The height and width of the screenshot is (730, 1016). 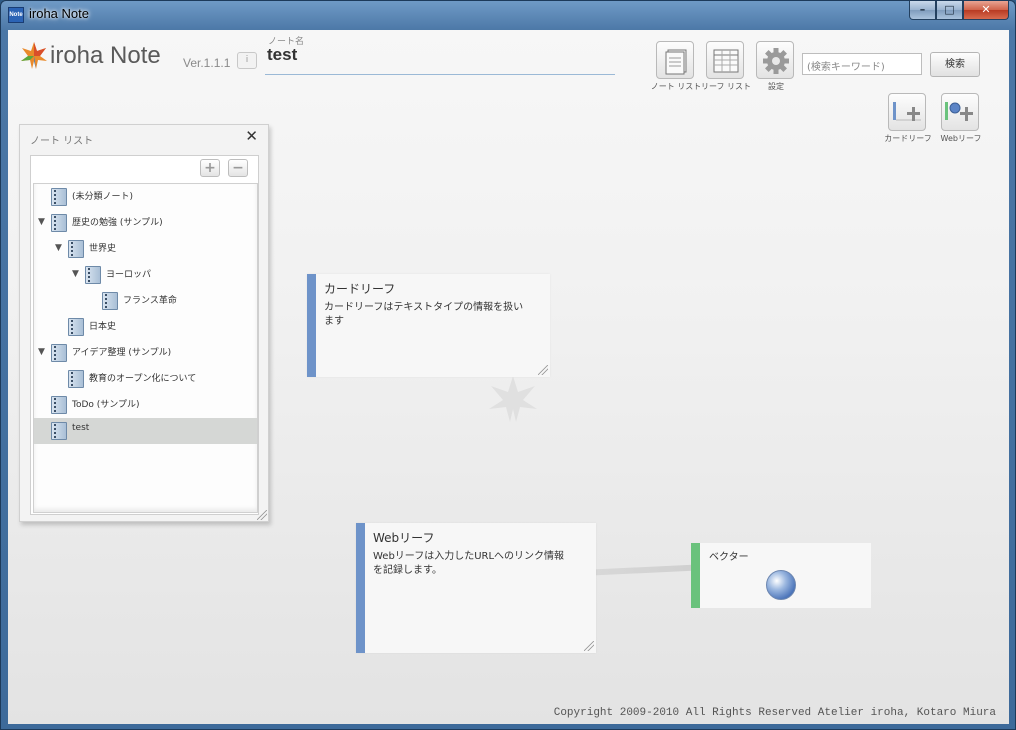 What do you see at coordinates (145, 197) in the screenshot?
I see `tree-item-uncategorized: (未分類ノート)` at bounding box center [145, 197].